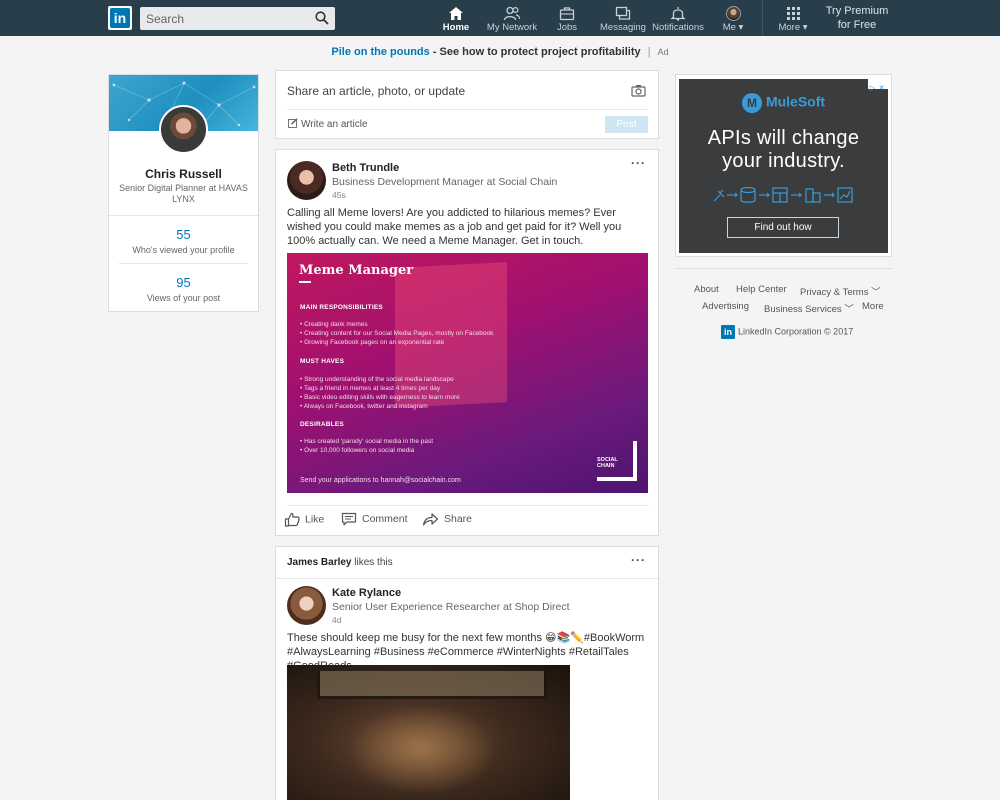 This screenshot has height=800, width=1000. I want to click on linkedin-mini-logo: in, so click(728, 332).